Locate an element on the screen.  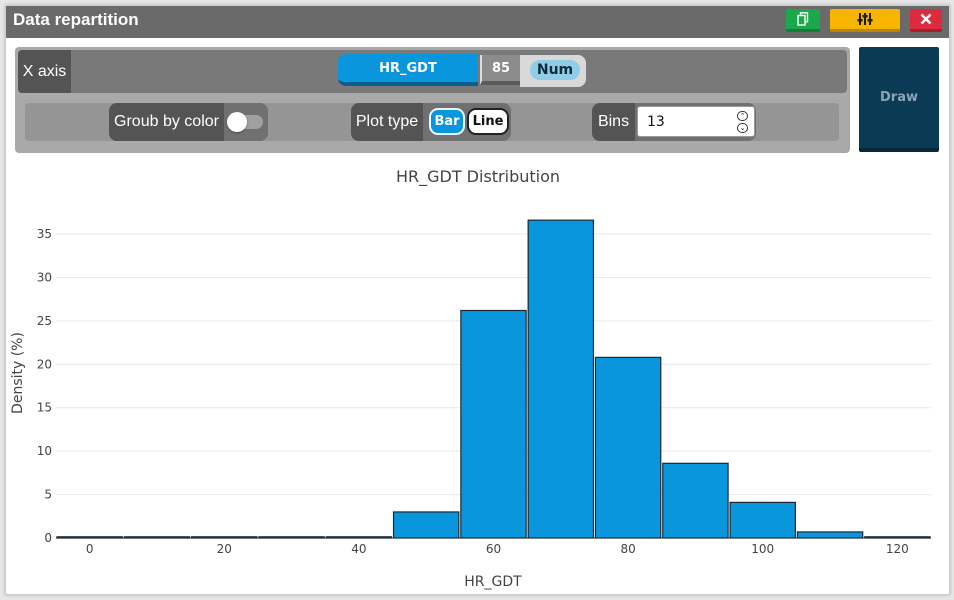
group-by-color-group: Groub by color is located at coordinates (188, 122).